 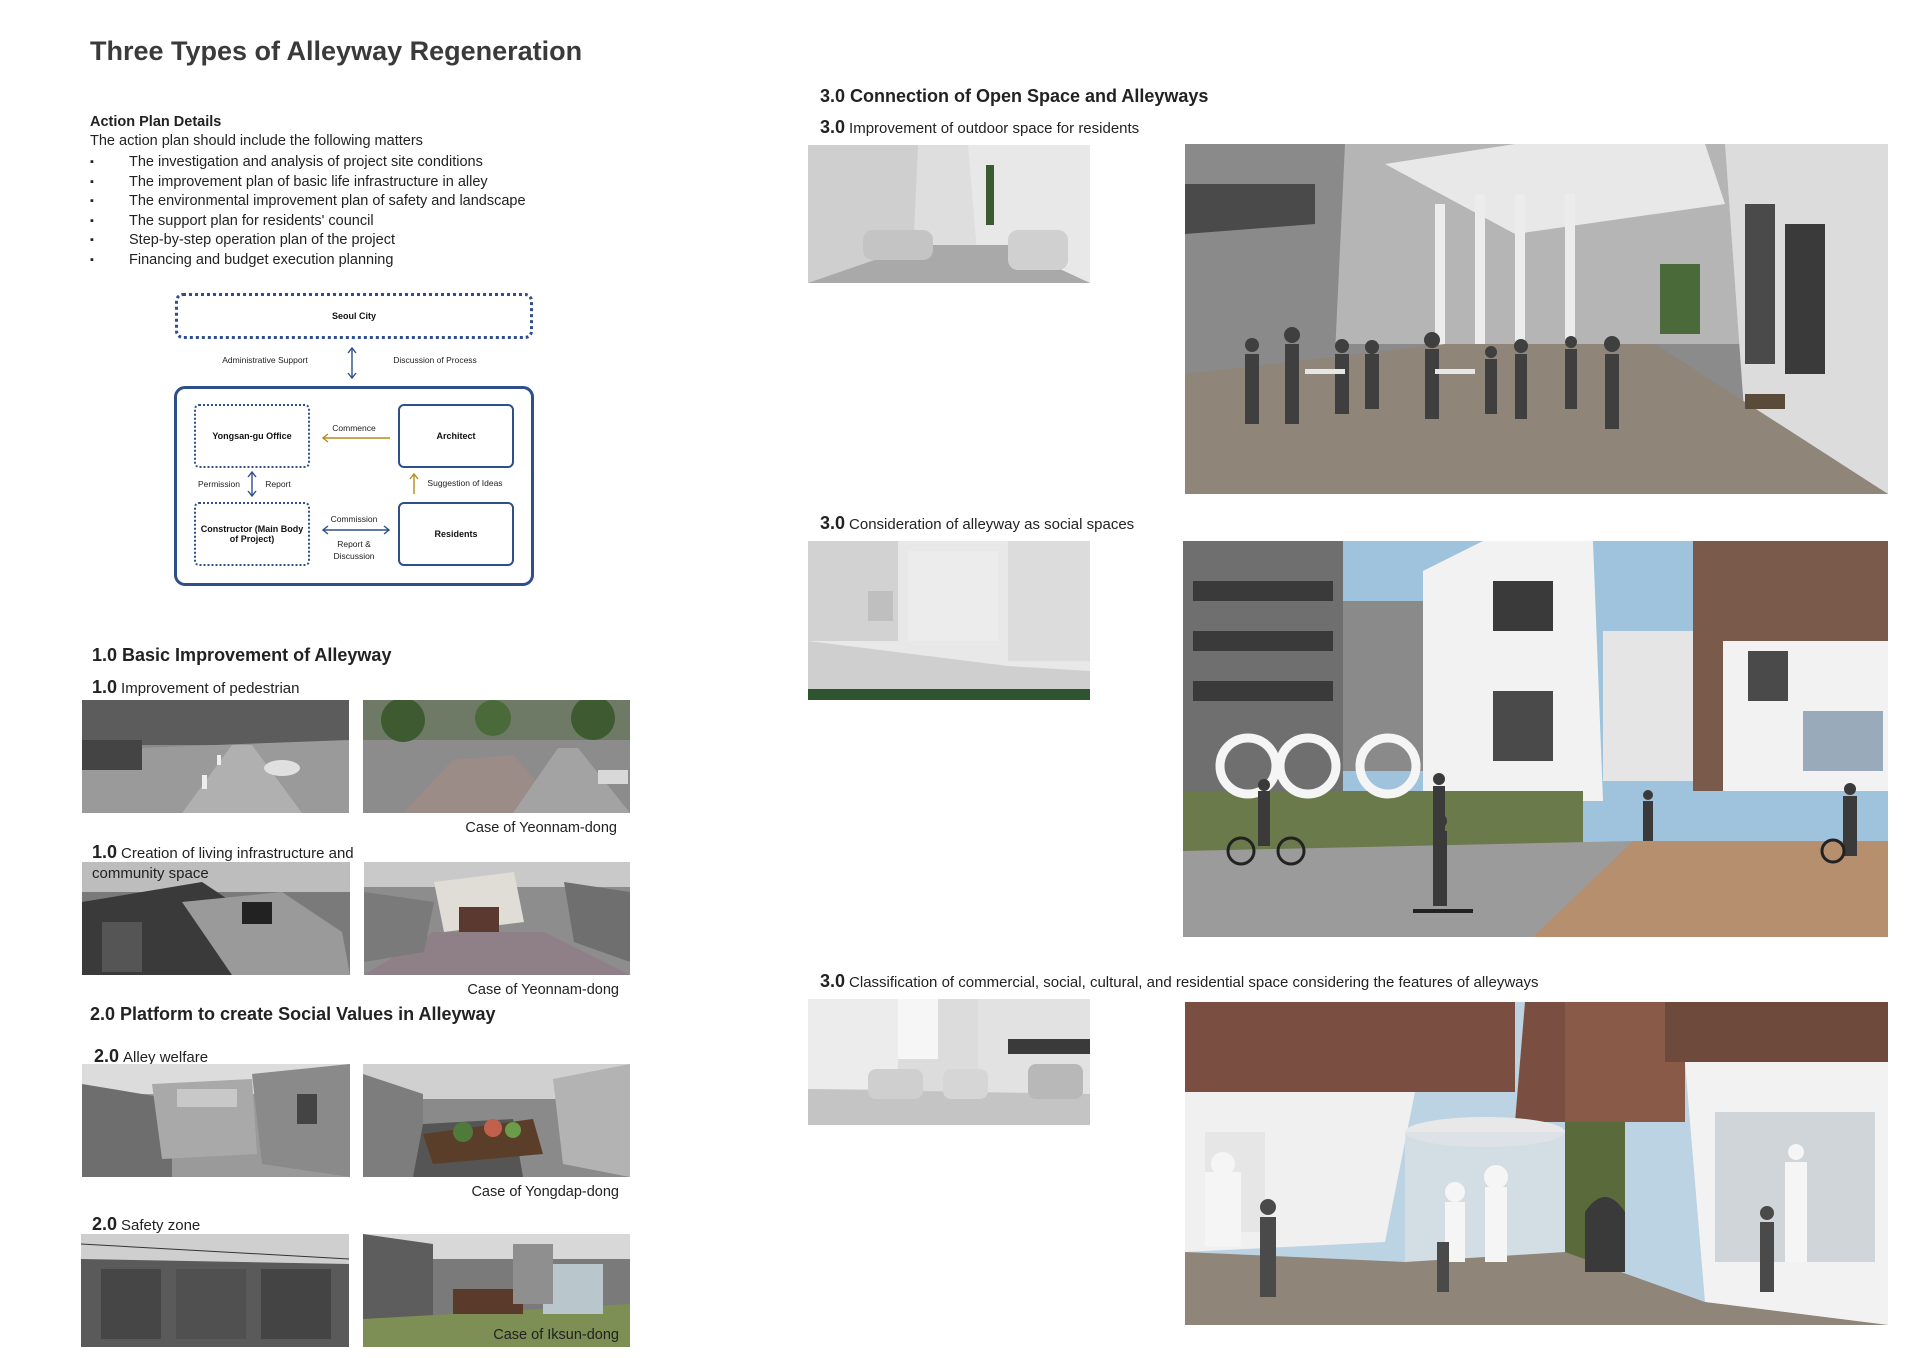 I want to click on admin-support-label: Administrative Support, so click(x=265, y=360).